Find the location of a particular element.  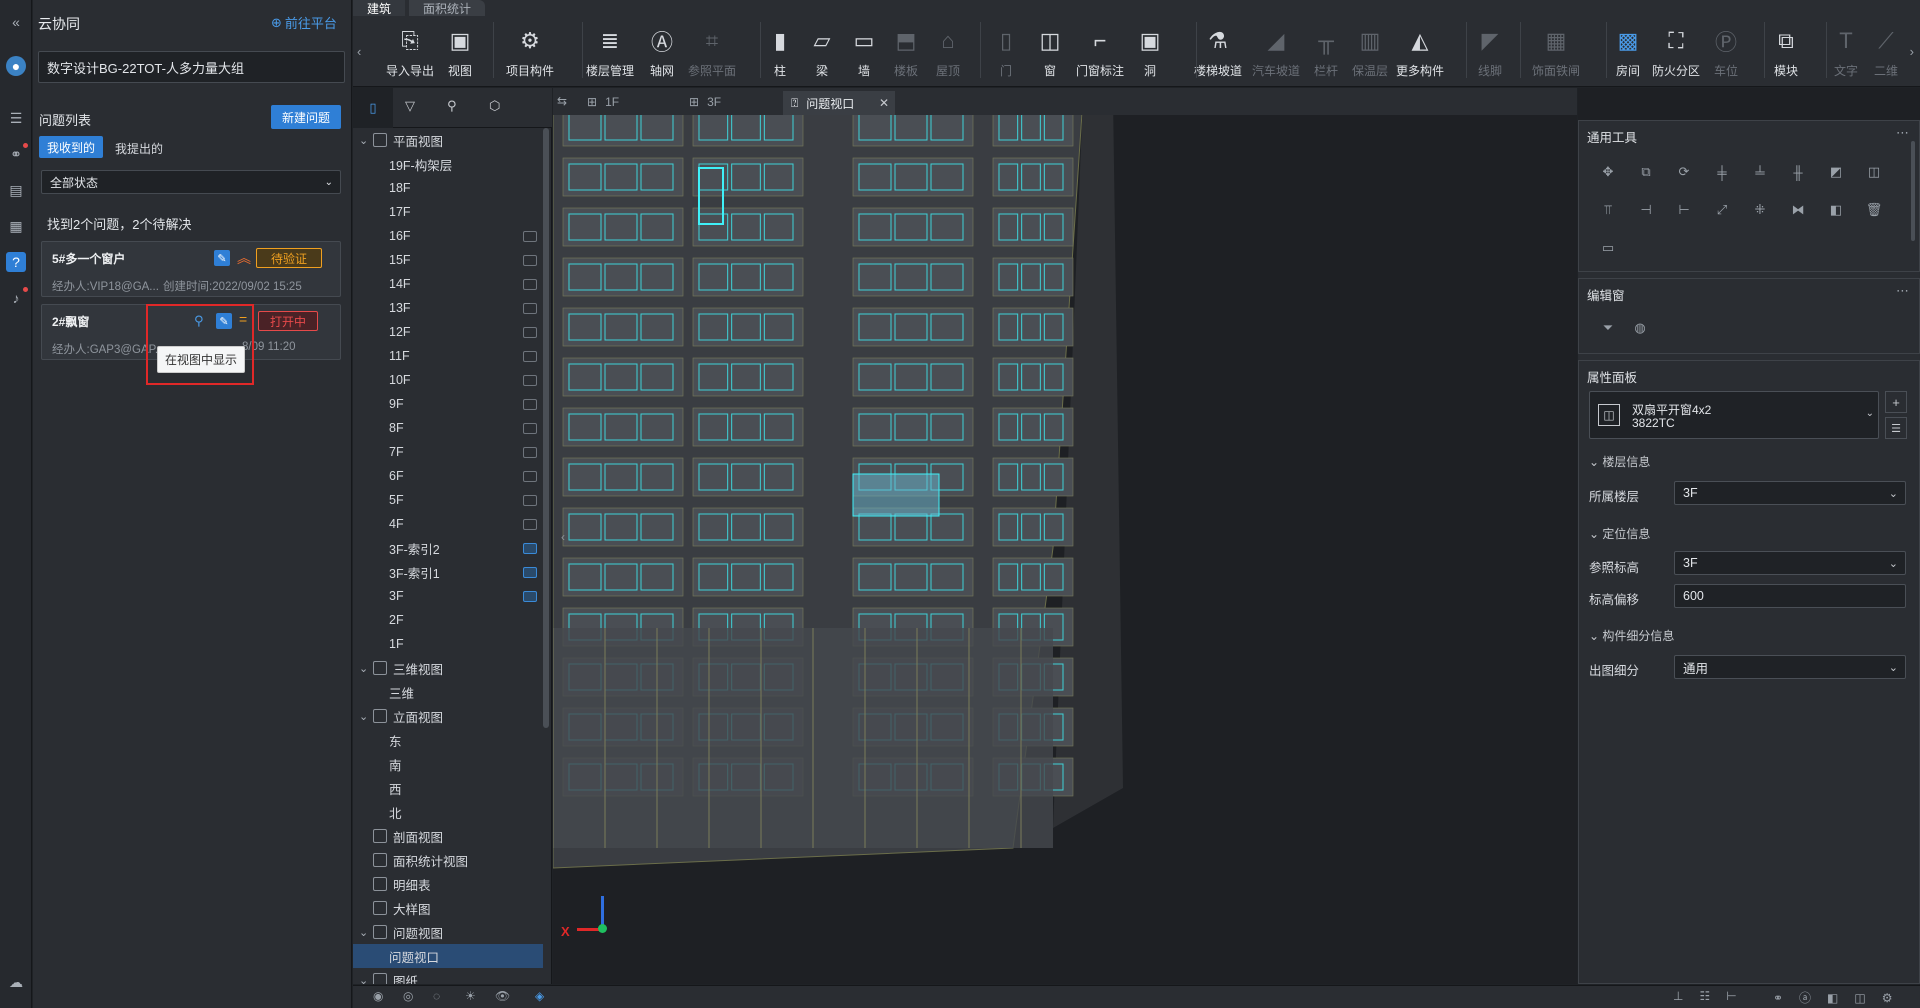

render-mode-icon: ◈ is located at coordinates (539, 996).